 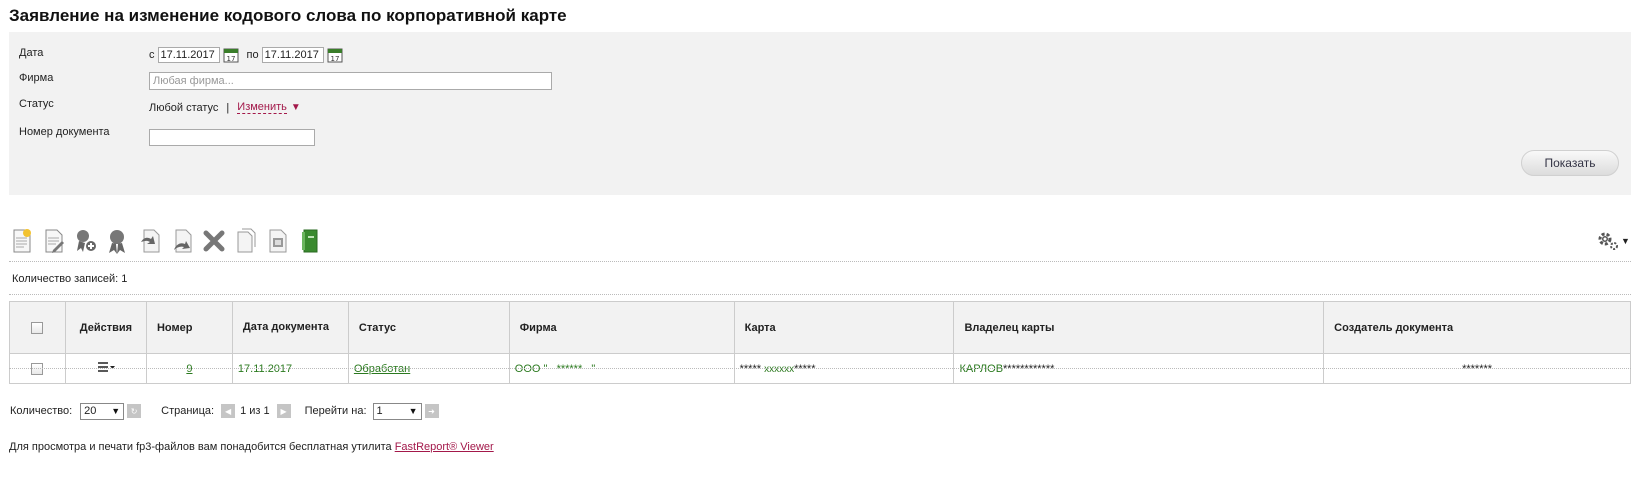 What do you see at coordinates (379, 411) in the screenshot?
I see `goto-value: 1` at bounding box center [379, 411].